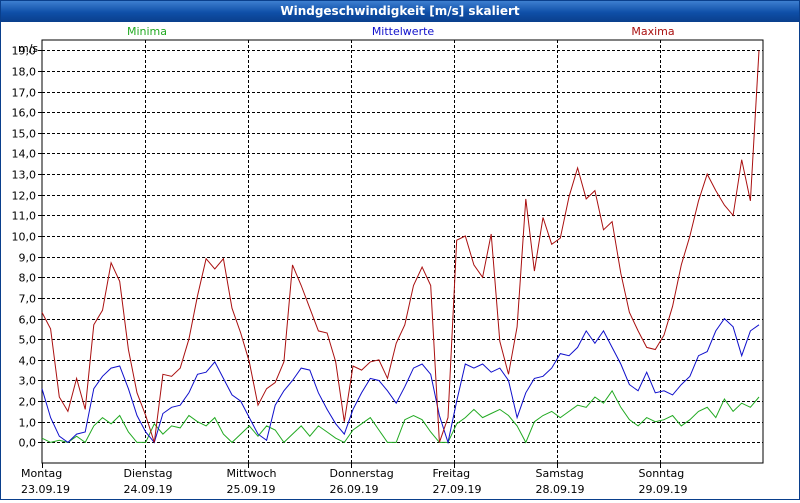 This screenshot has height=503, width=800. I want to click on y-tick-label: 5,0, so click(28, 340).